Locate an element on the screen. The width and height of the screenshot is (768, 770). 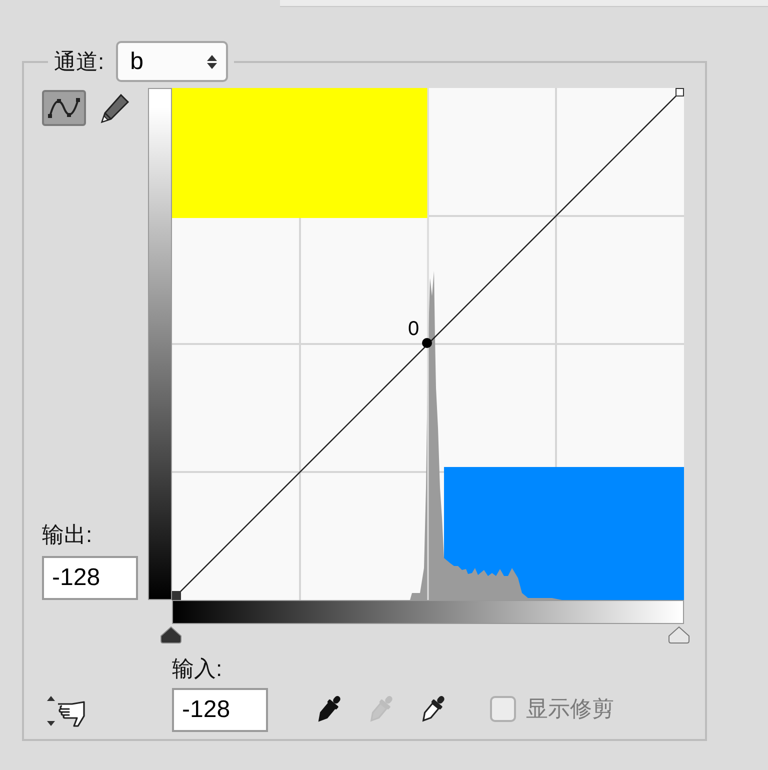
hand-adjust-icon is located at coordinates (66, 711).